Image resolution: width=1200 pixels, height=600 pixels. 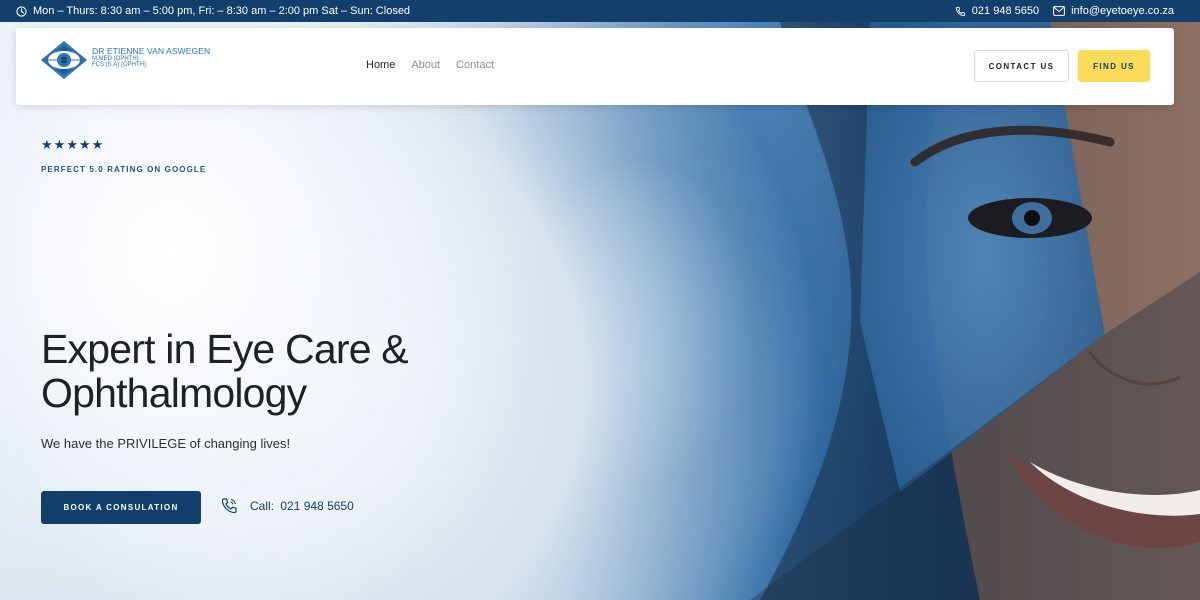 What do you see at coordinates (1059, 11) in the screenshot?
I see `envelope-icon` at bounding box center [1059, 11].